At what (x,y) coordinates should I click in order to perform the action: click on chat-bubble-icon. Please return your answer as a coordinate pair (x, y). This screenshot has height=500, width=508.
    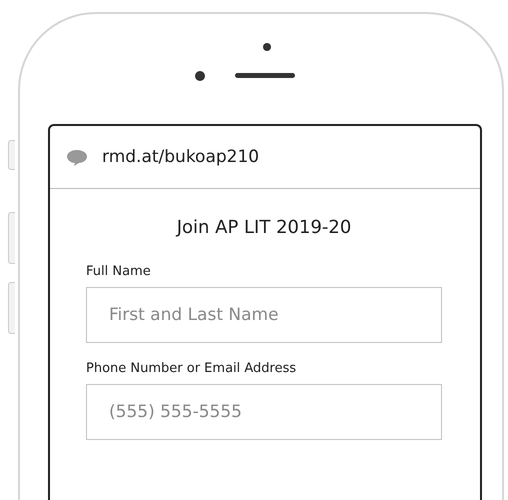
    Looking at the image, I should click on (77, 157).